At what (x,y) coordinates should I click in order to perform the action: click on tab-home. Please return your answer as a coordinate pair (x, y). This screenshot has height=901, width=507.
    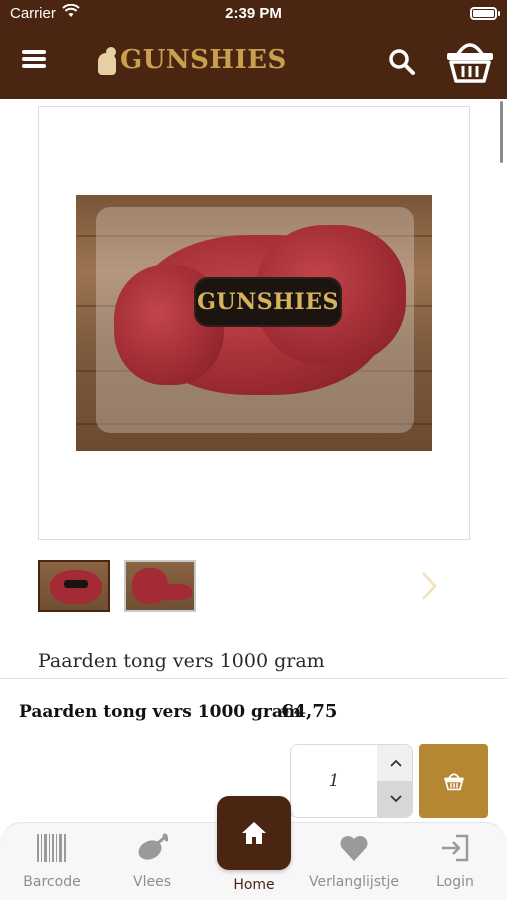
    Looking at the image, I should click on (254, 833).